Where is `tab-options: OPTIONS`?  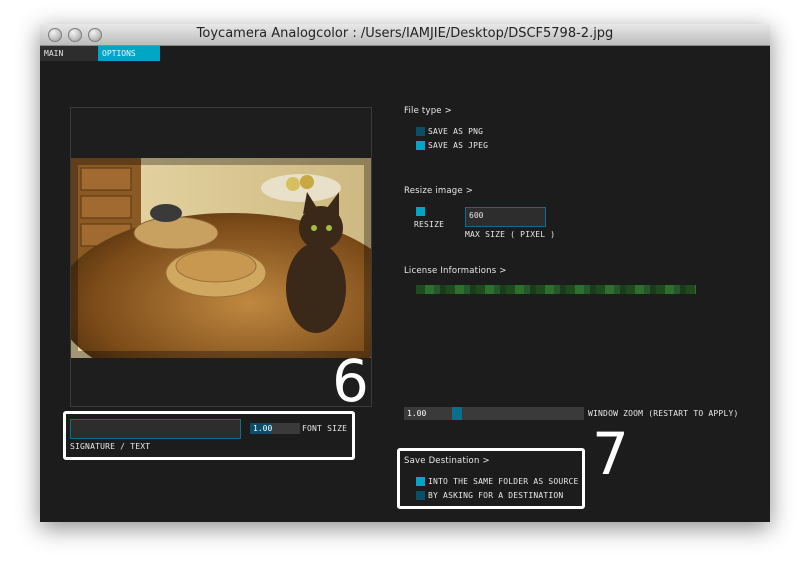 tab-options: OPTIONS is located at coordinates (129, 53).